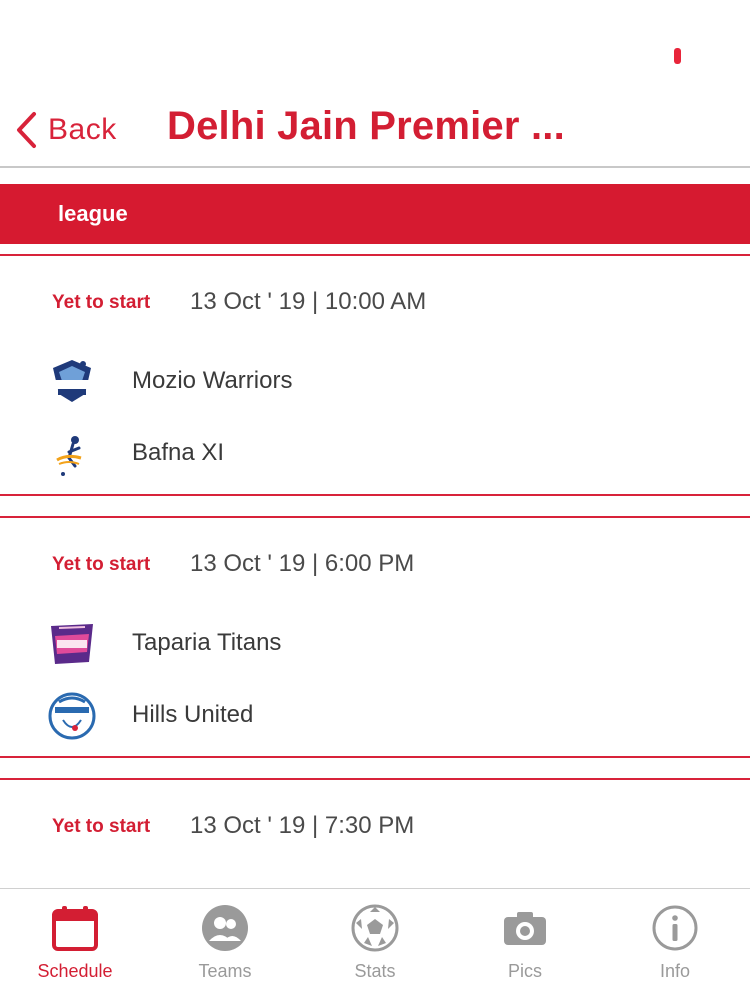 The width and height of the screenshot is (750, 1000). Describe the element at coordinates (524, 971) in the screenshot. I see `nav-label: Pics` at that location.